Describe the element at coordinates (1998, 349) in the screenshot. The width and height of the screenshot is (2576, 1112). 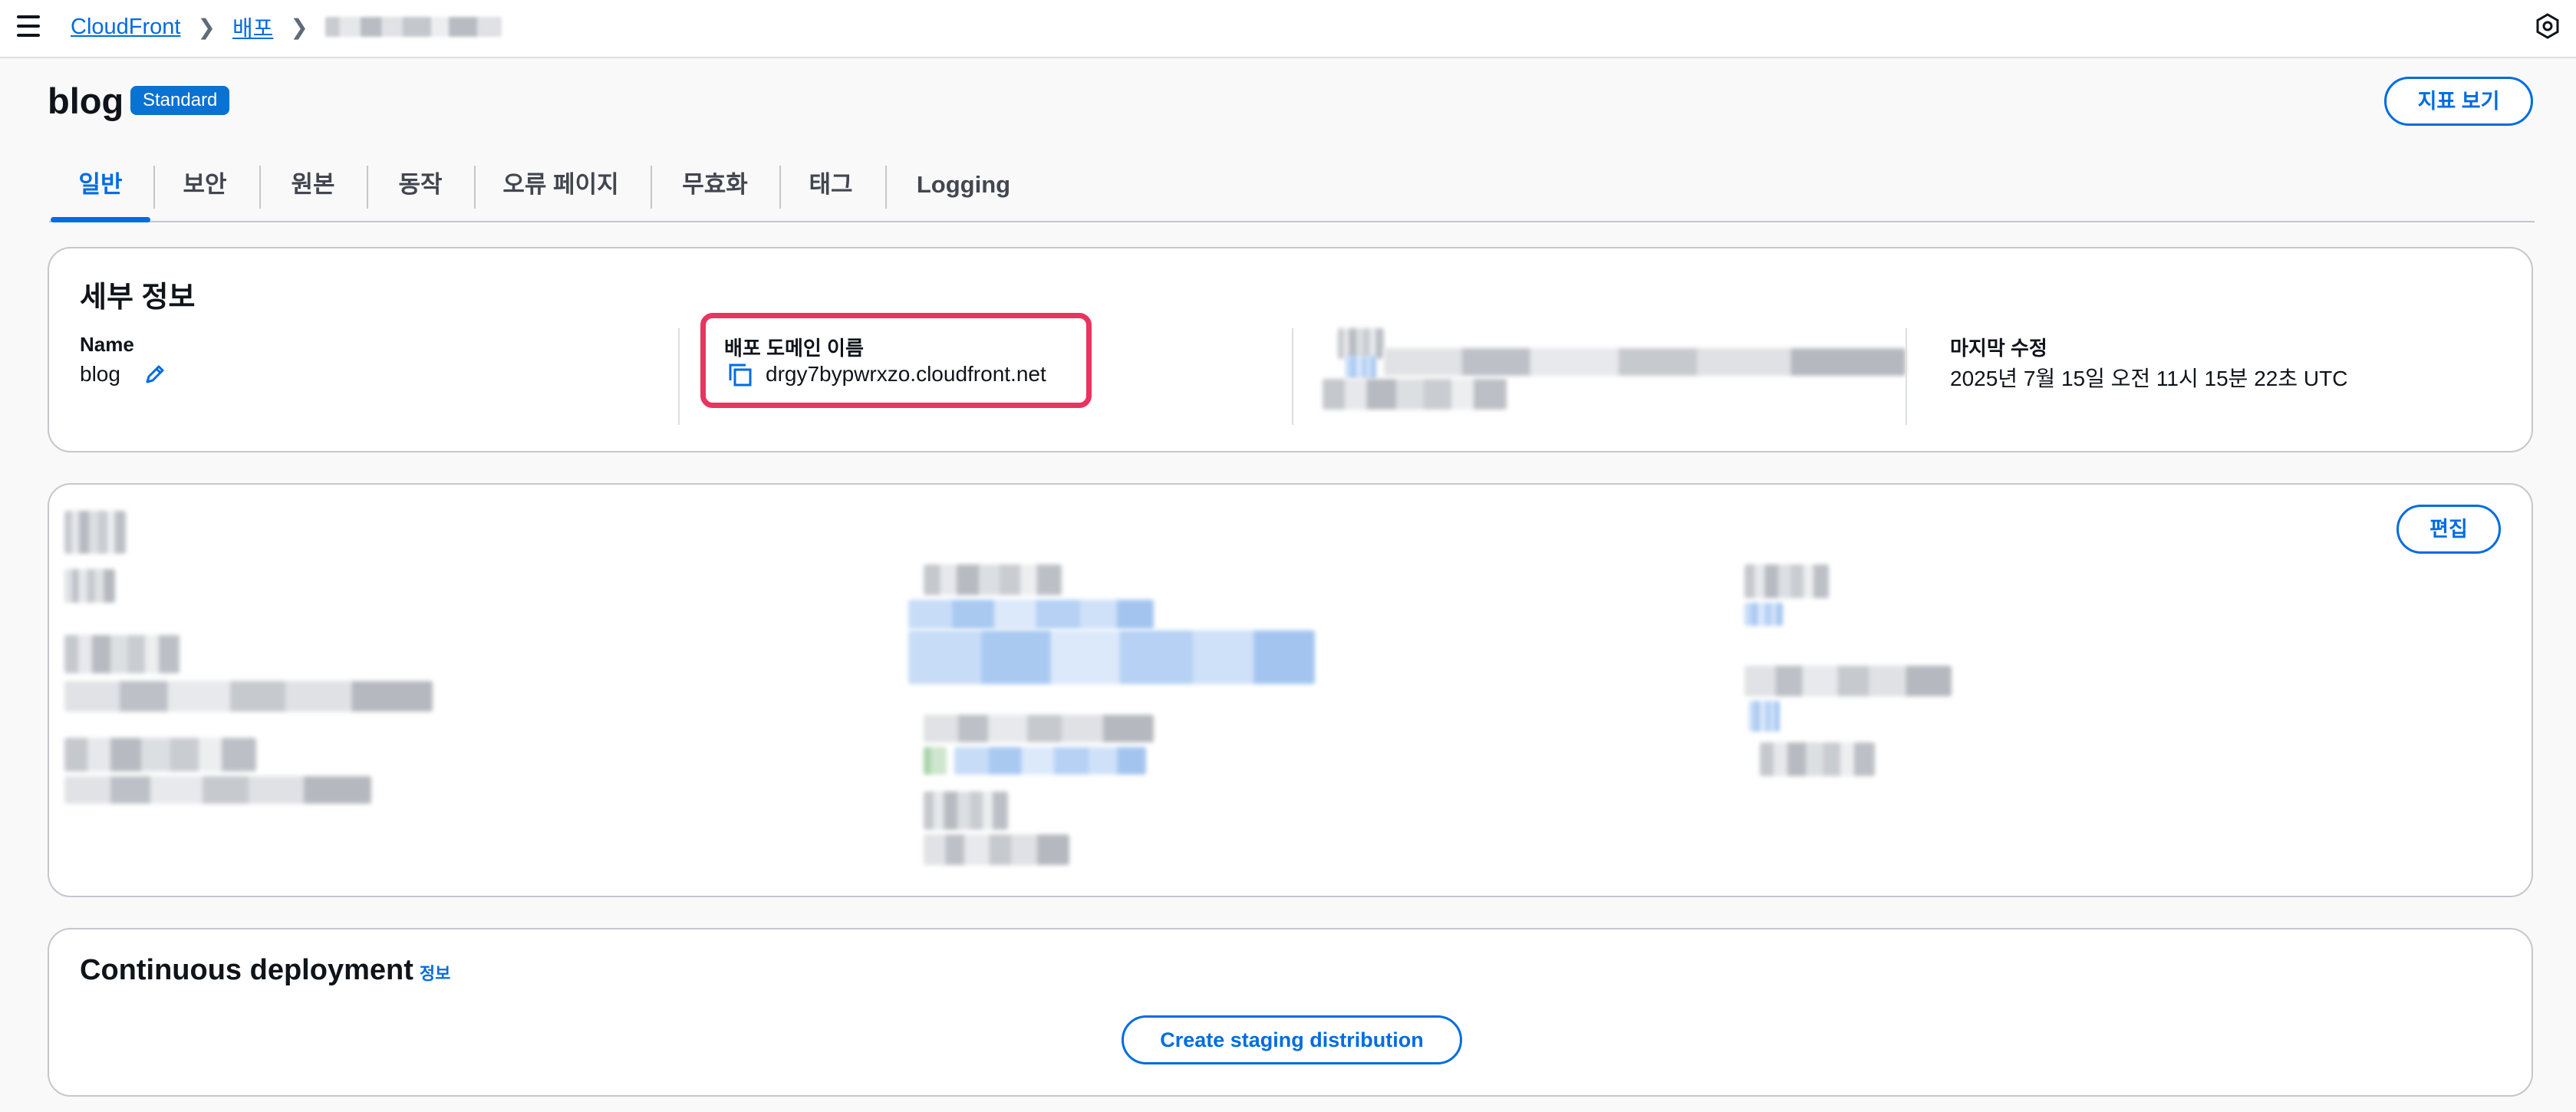
I see `last-modified-label: 마지막 수정` at that location.